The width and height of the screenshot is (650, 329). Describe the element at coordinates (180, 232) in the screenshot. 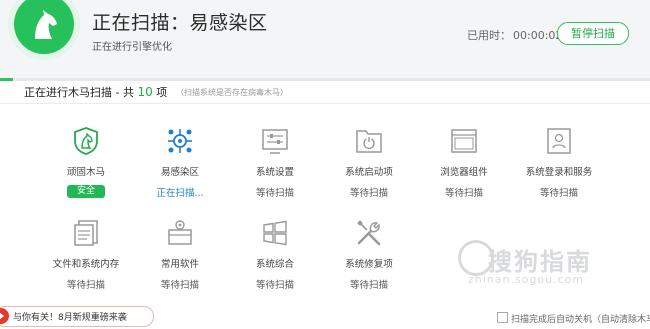

I see `software-box-icon` at that location.